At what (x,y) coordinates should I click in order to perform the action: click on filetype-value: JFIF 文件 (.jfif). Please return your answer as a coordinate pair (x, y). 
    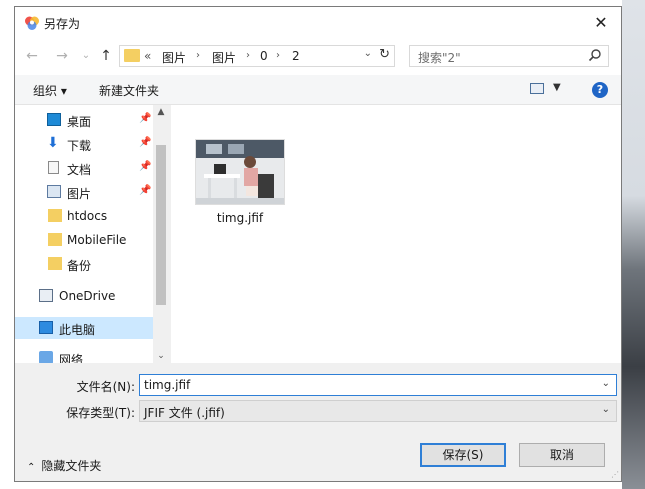
    Looking at the image, I should click on (184, 413).